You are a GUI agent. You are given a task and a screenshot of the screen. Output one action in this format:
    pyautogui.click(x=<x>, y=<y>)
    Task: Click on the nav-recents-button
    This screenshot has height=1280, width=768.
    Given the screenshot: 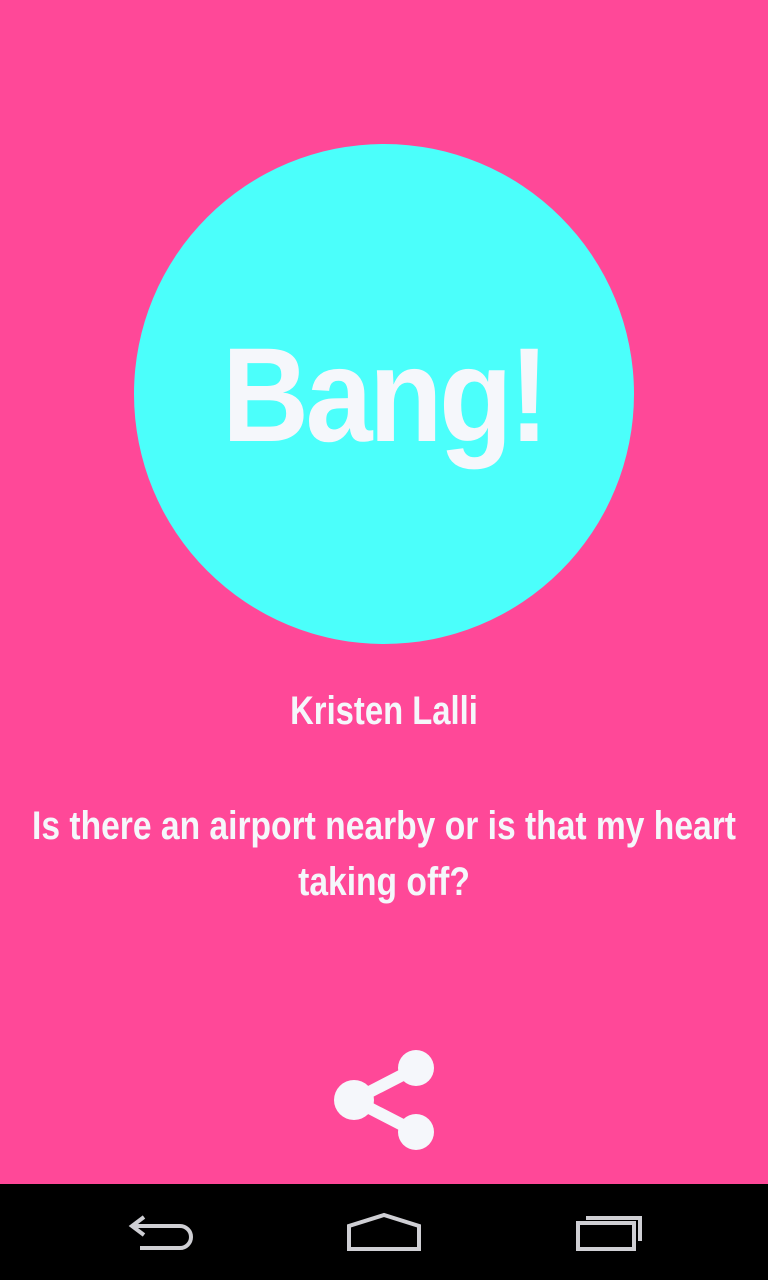 What is the action you would take?
    pyautogui.click(x=610, y=1232)
    